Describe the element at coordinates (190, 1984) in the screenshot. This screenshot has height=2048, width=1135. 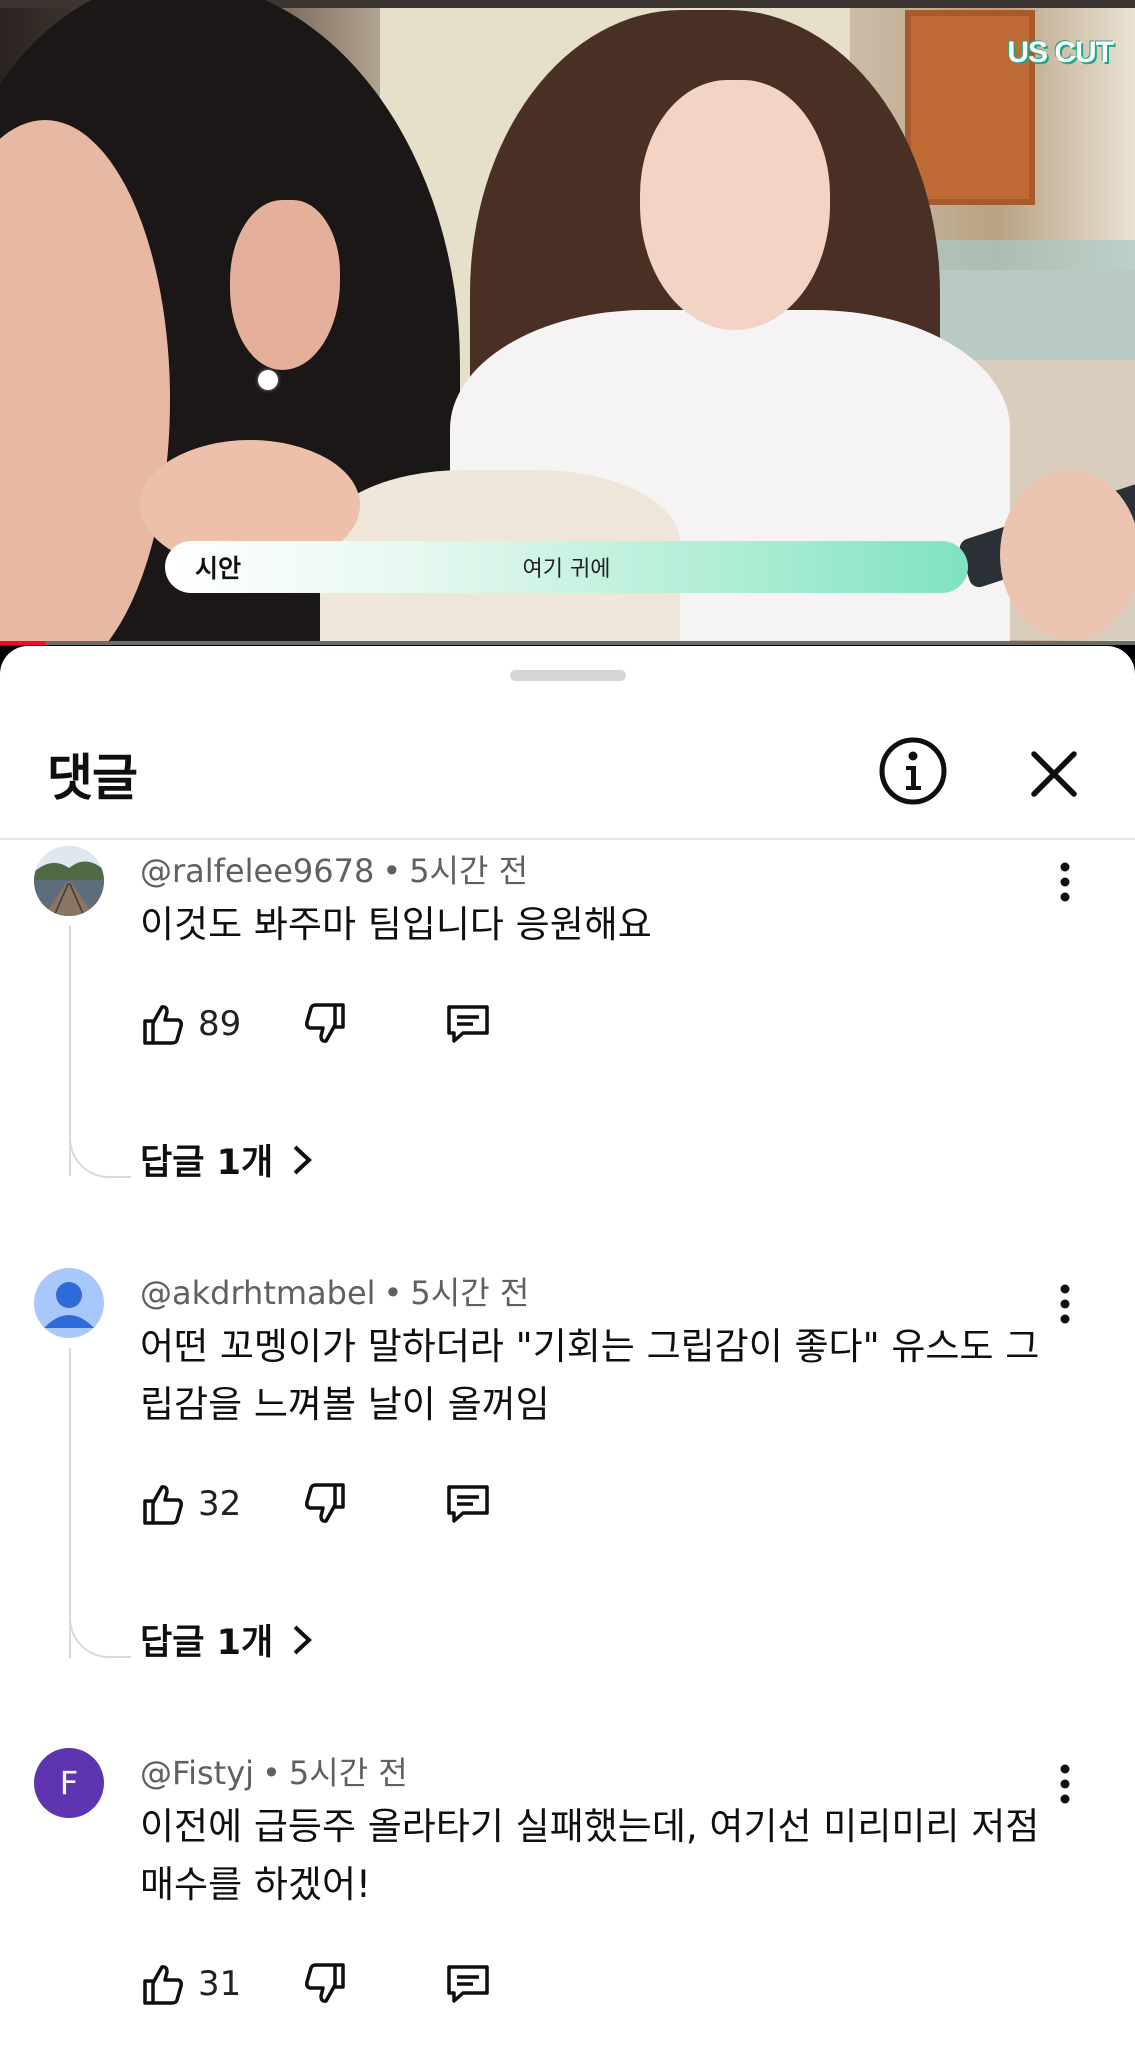
I see `like-button: 31` at that location.